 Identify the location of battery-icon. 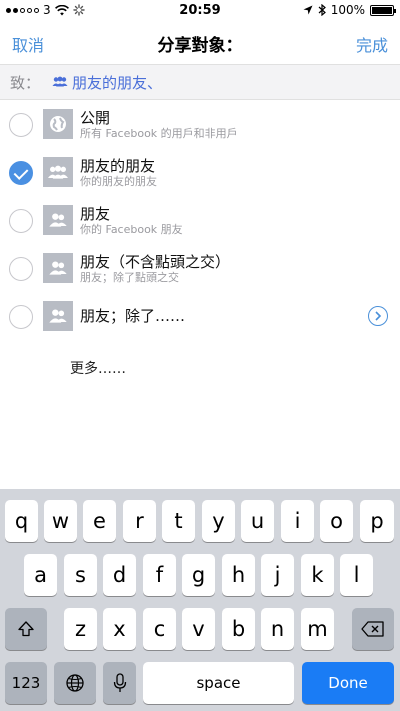
(383, 10).